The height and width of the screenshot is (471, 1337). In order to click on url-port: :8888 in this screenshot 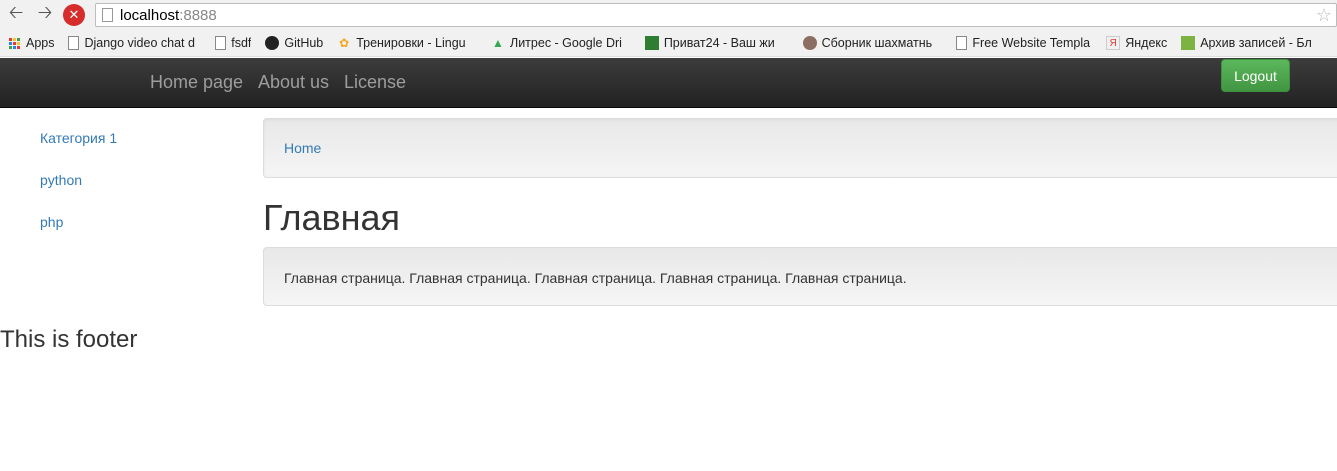, I will do `click(198, 15)`.